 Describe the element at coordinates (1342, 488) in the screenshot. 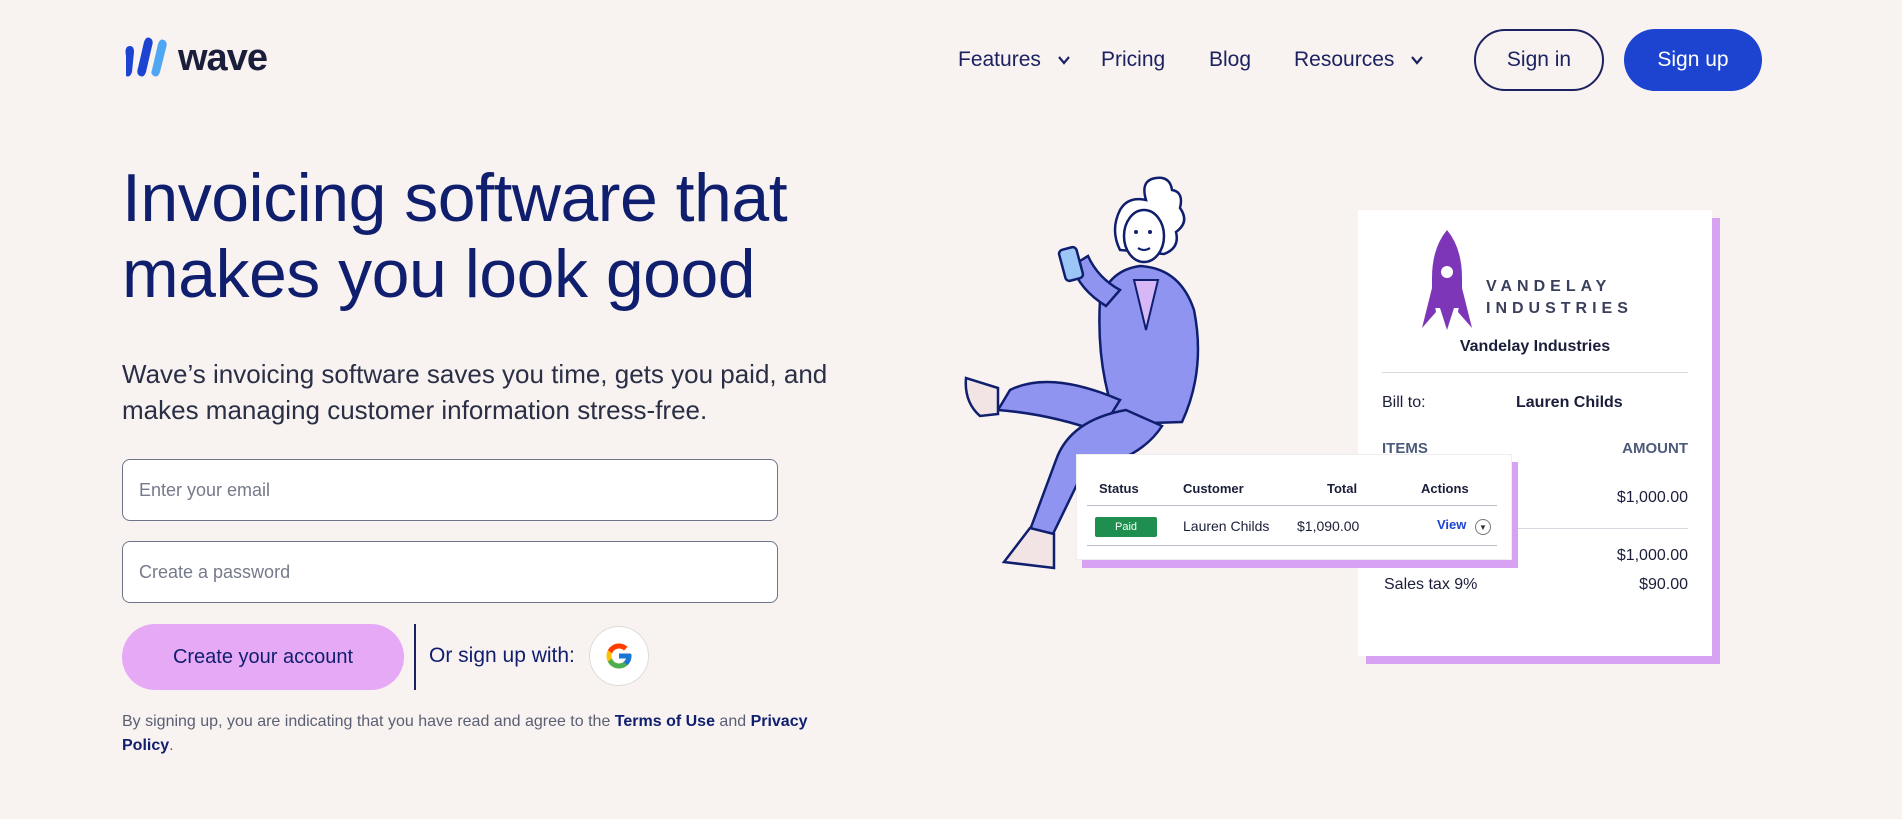

I see `col-total-header: Total` at that location.